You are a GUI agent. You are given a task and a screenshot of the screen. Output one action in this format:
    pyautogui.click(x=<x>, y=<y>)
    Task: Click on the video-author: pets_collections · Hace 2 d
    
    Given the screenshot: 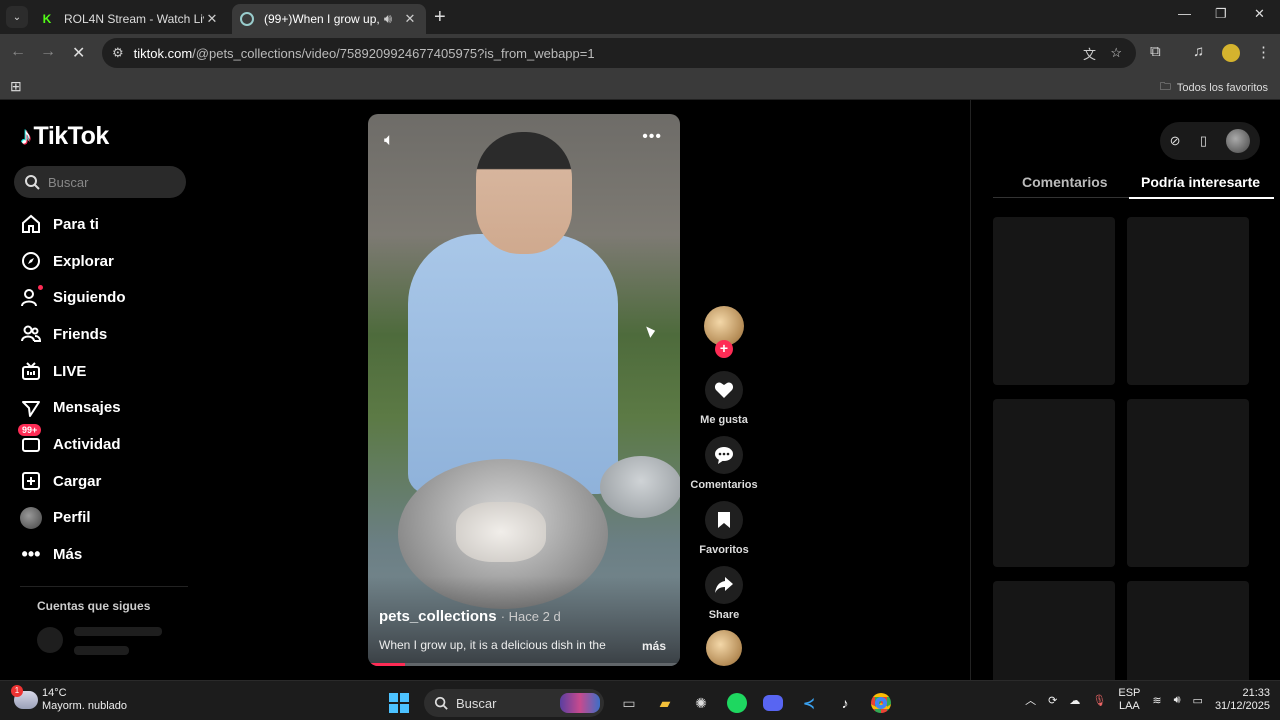 What is the action you would take?
    pyautogui.click(x=470, y=616)
    